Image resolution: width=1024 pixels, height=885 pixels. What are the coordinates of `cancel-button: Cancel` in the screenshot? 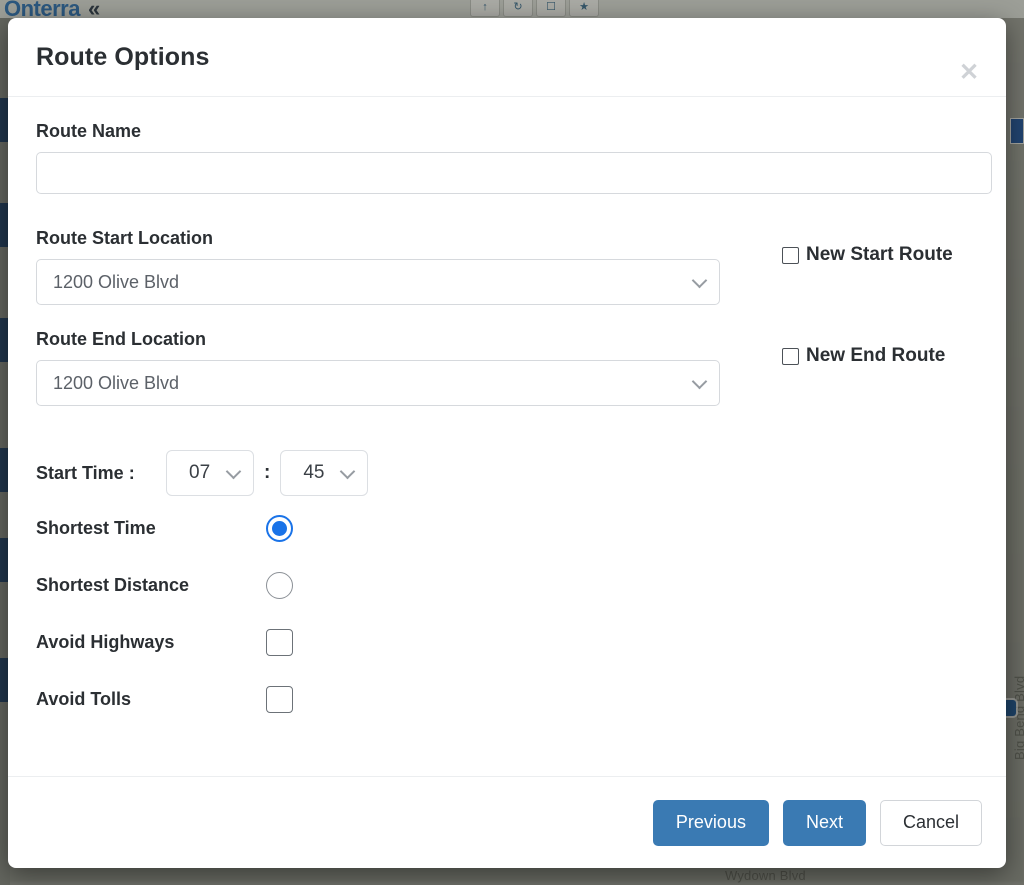 It's located at (930, 822).